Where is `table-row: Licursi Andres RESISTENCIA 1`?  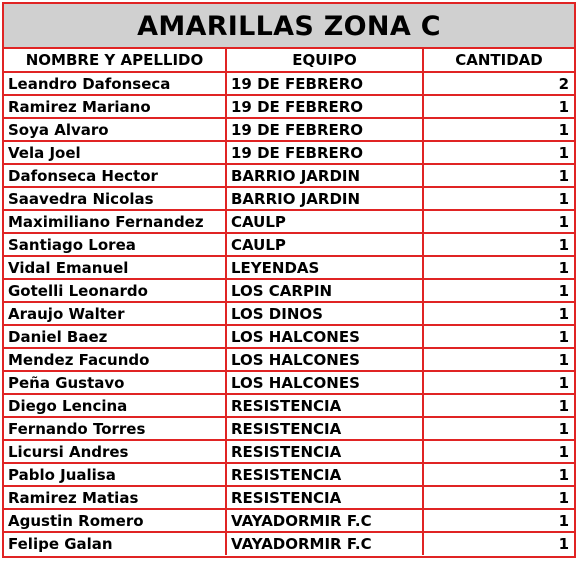
table-row: Licursi Andres RESISTENCIA 1 is located at coordinates (289, 451).